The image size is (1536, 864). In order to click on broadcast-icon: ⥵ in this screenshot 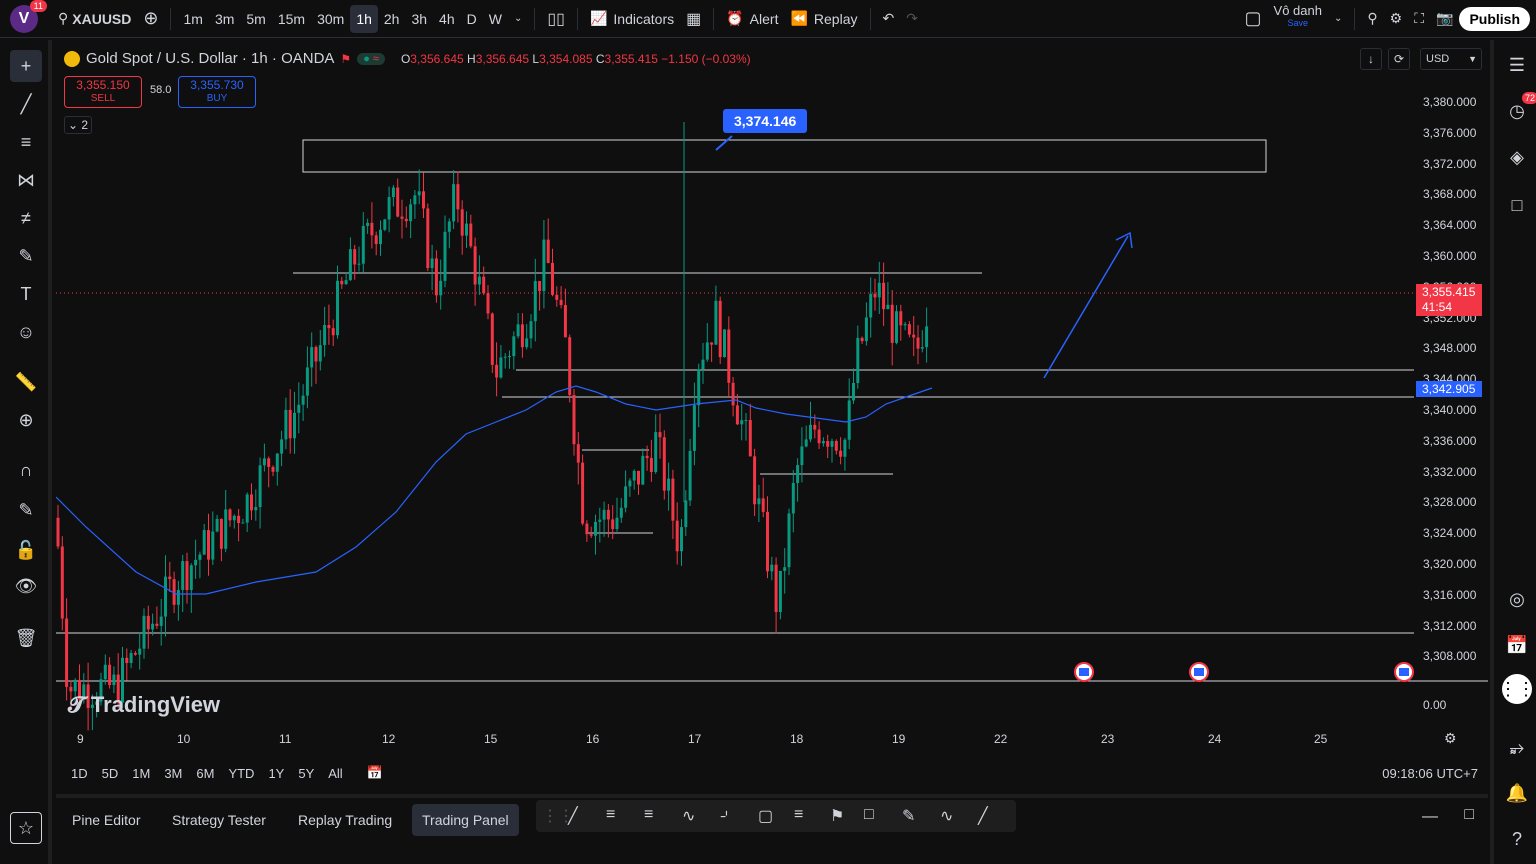, I will do `click(1517, 747)`.